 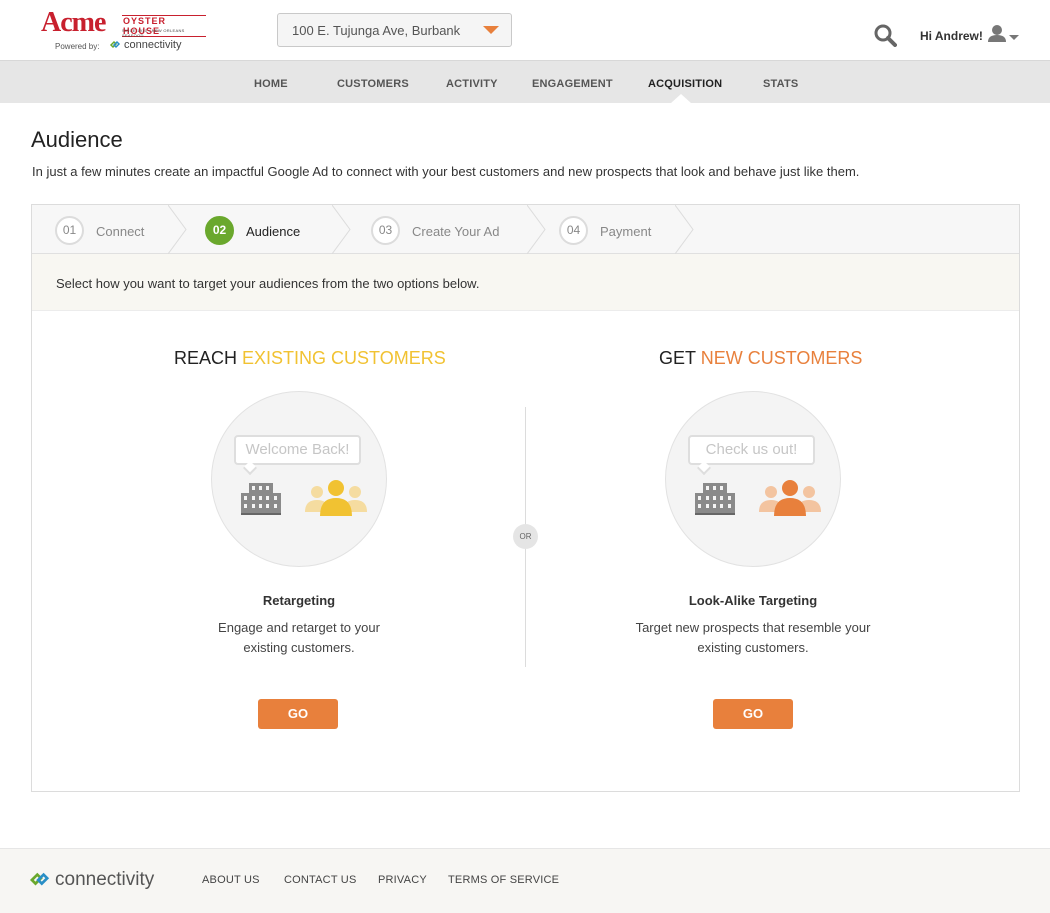 I want to click on or-badge: OR, so click(x=525, y=536).